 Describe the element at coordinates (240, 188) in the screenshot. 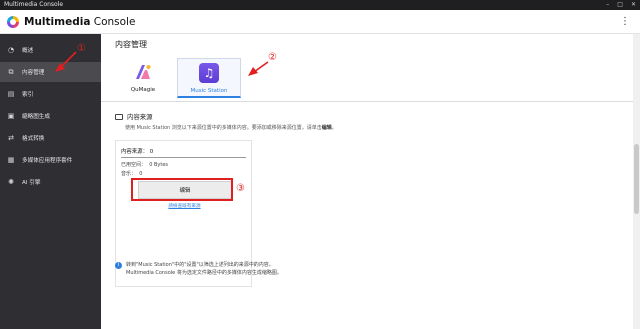

I see `annotation-step-3: ③` at that location.